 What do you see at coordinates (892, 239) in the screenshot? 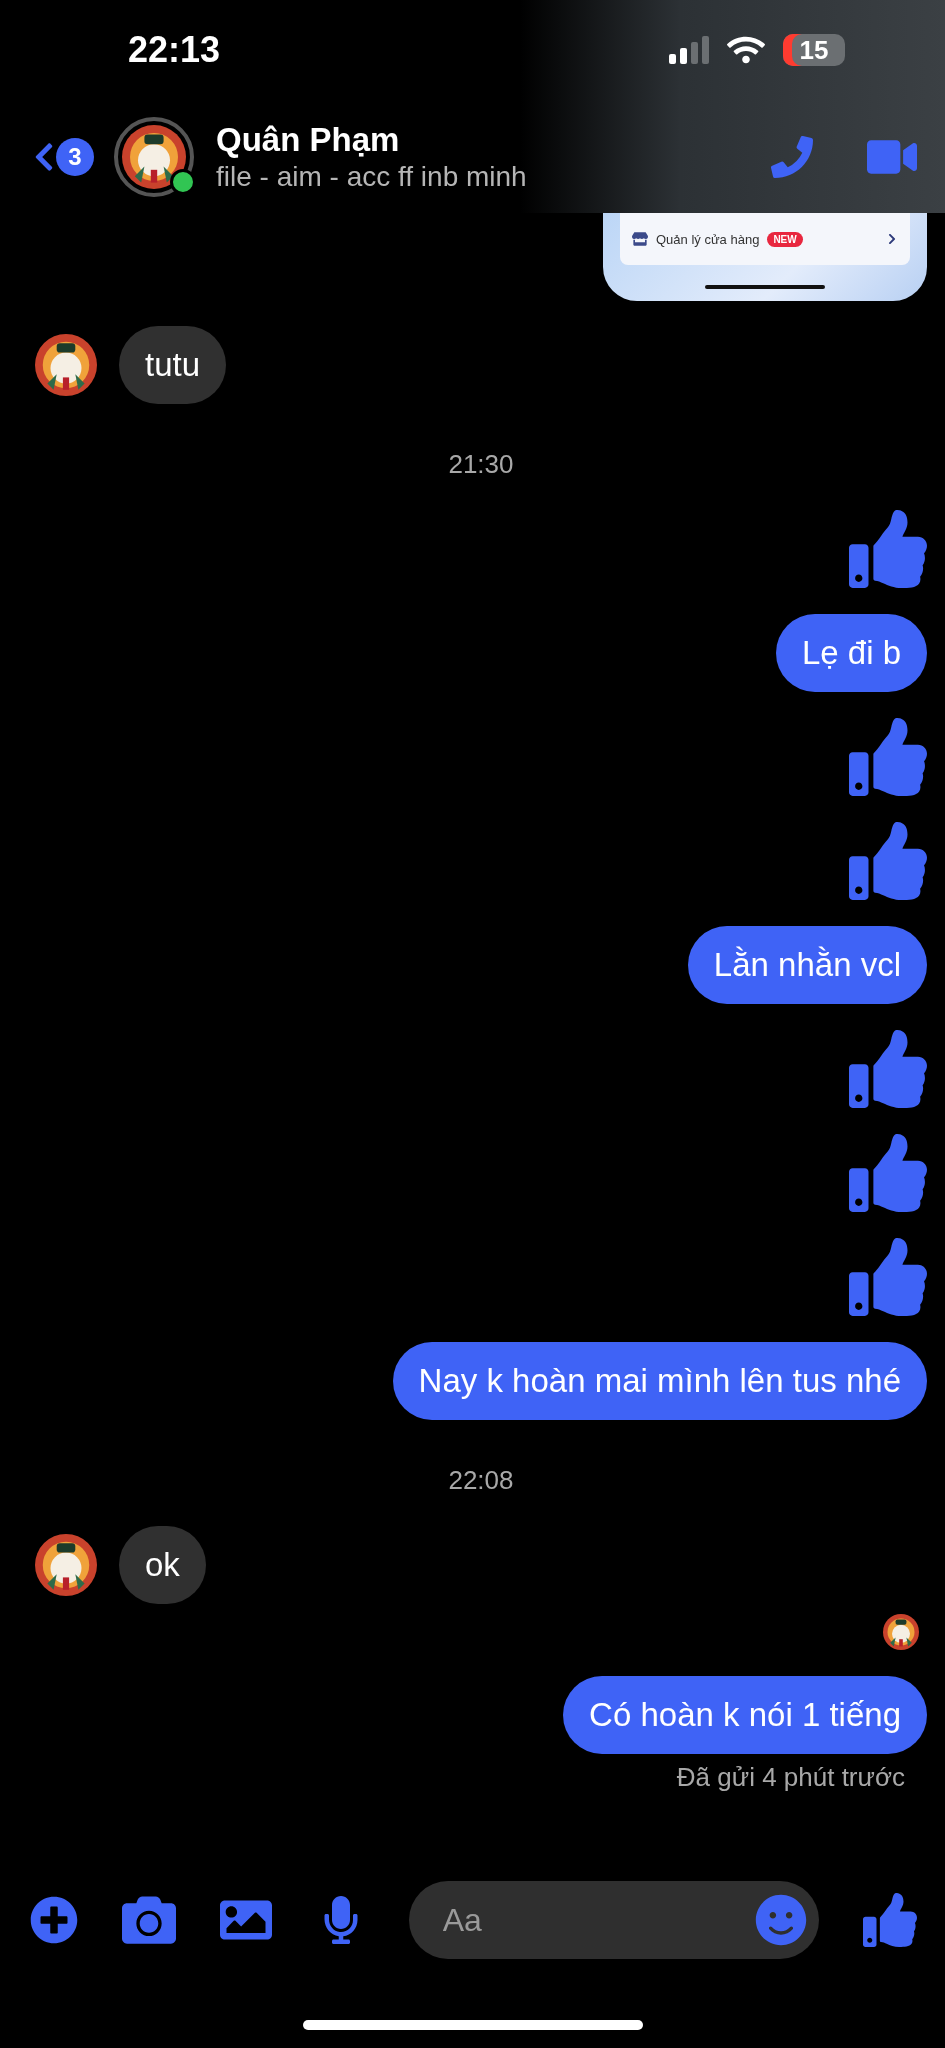
I see `chevron-icon` at bounding box center [892, 239].